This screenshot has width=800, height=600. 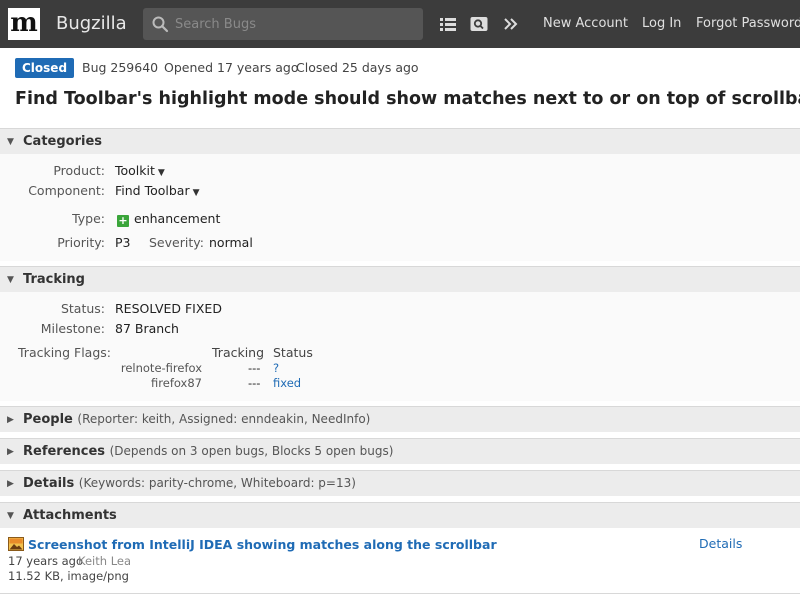 I want to click on attachment-author: Keith Lea, so click(x=104, y=561).